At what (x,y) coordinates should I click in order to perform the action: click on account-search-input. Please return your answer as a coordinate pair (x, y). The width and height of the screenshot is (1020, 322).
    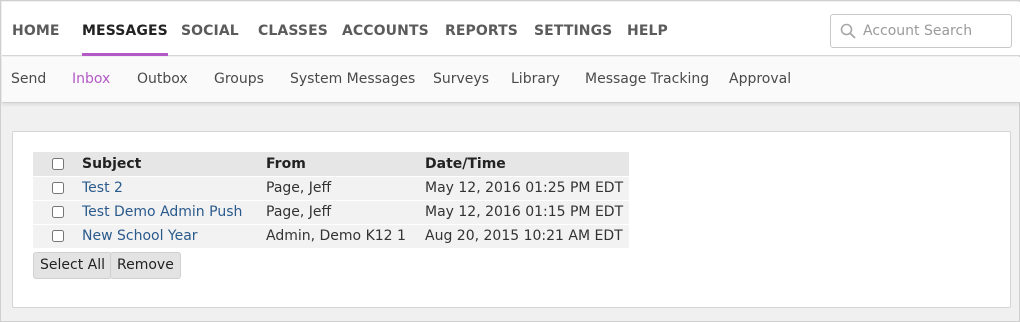
    Looking at the image, I should click on (933, 31).